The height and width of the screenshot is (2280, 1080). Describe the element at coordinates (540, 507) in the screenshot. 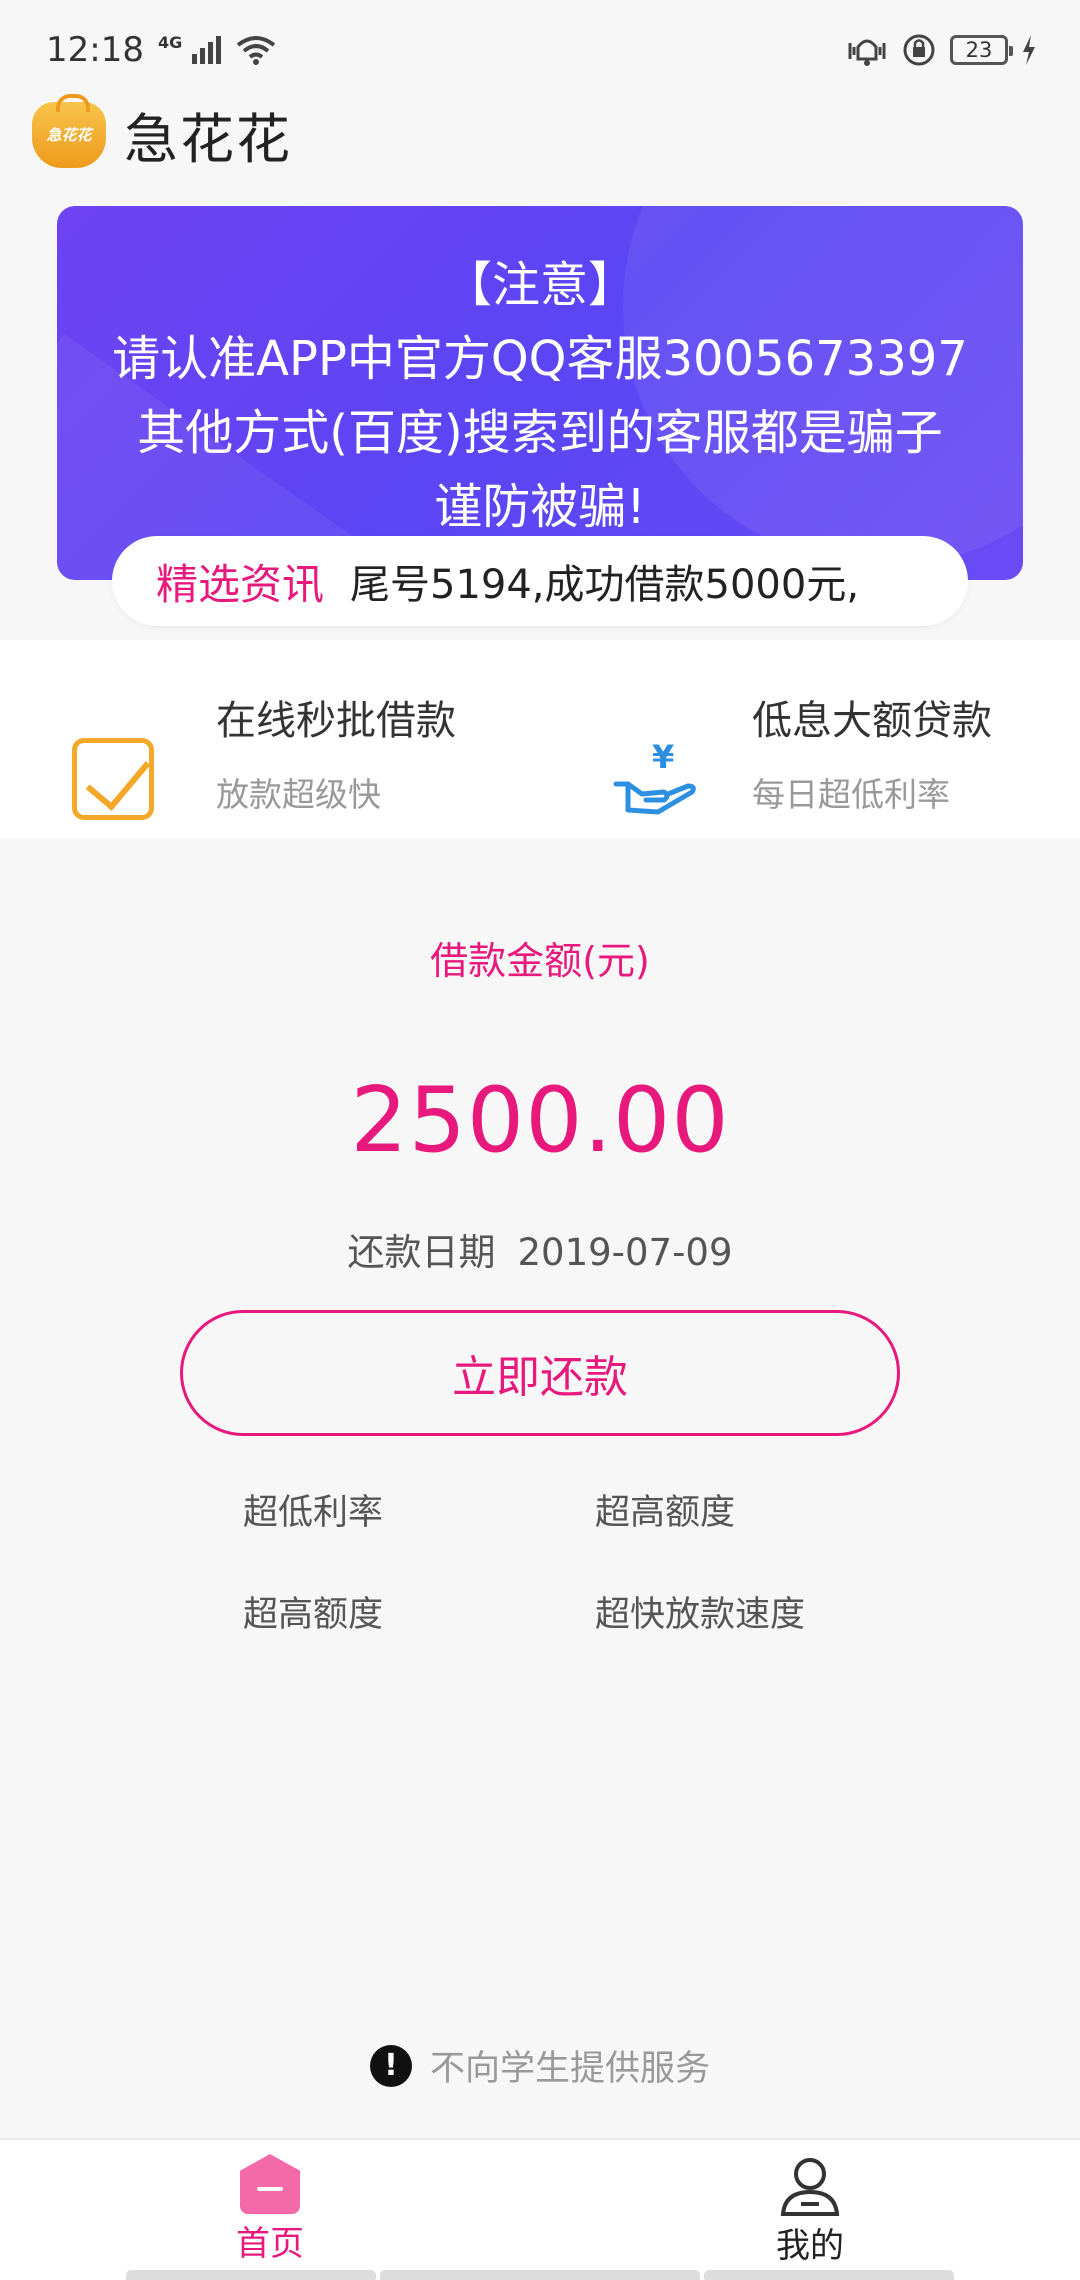

I see `notice-line: 谨防被骗!` at that location.